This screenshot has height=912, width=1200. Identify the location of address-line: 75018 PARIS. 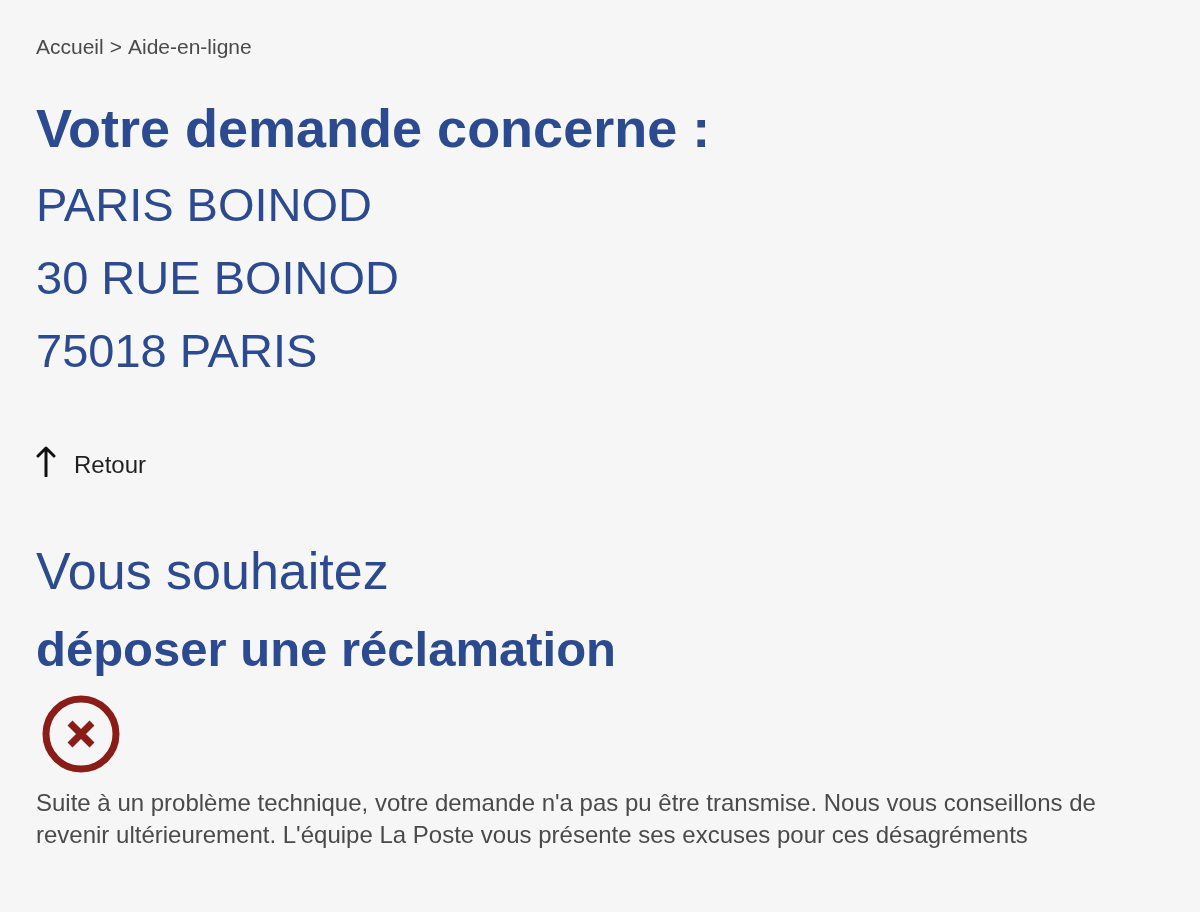
(177, 351).